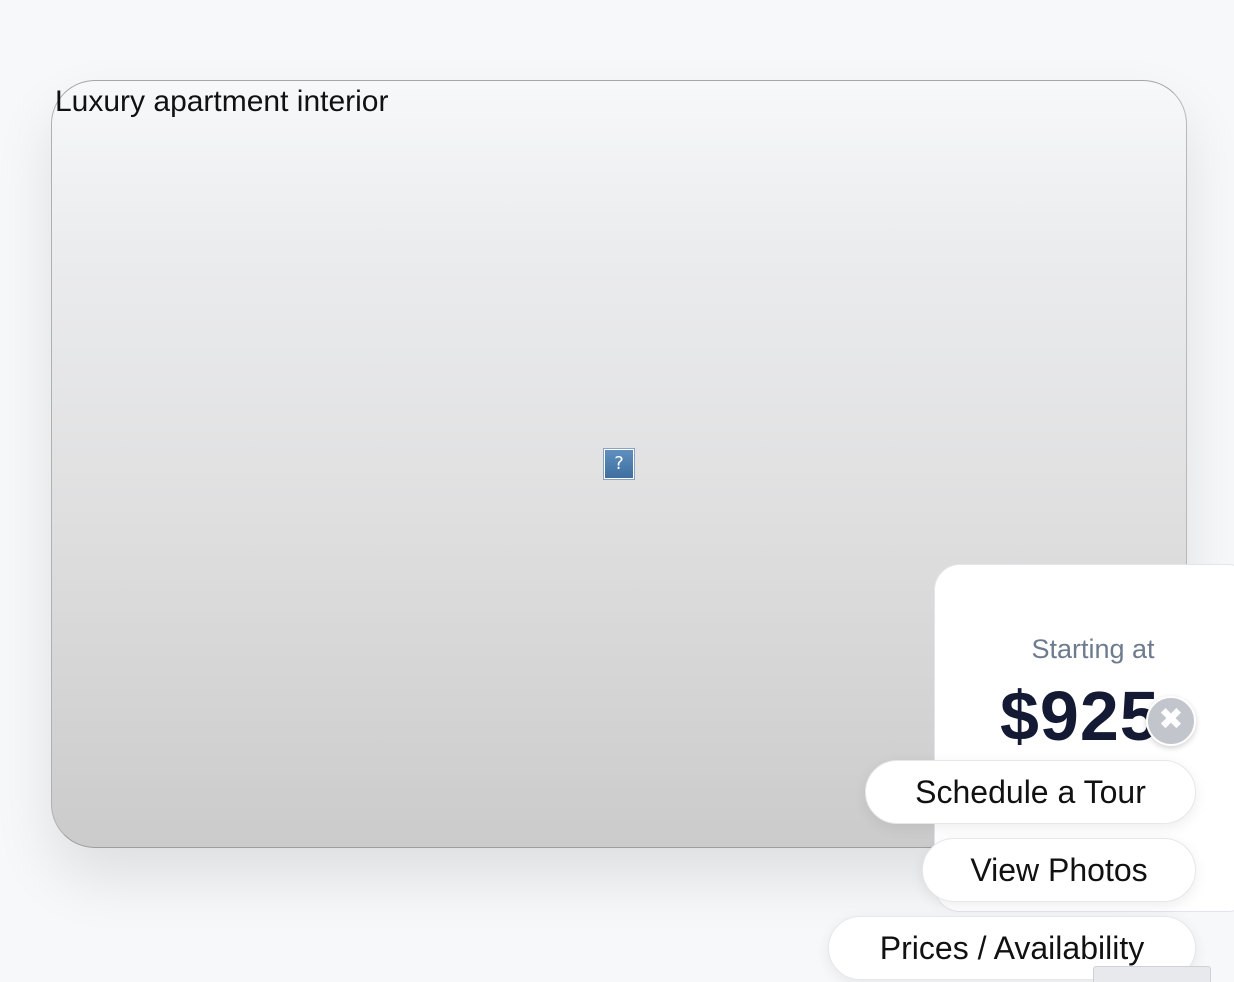 The width and height of the screenshot is (1234, 982). I want to click on broken-image-icon: ?, so click(619, 464).